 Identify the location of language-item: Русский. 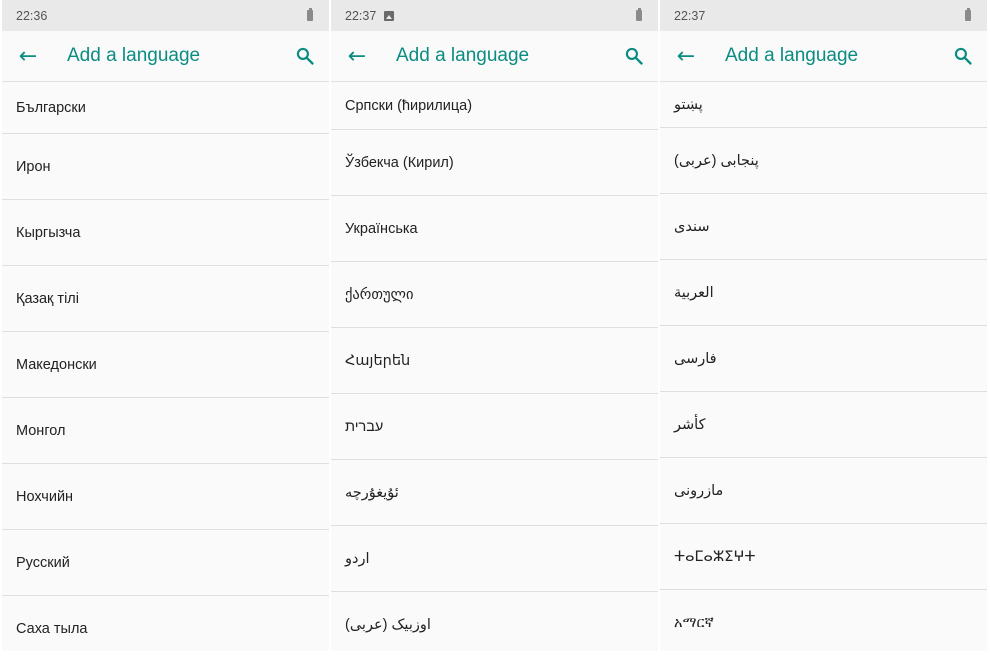
(165, 563).